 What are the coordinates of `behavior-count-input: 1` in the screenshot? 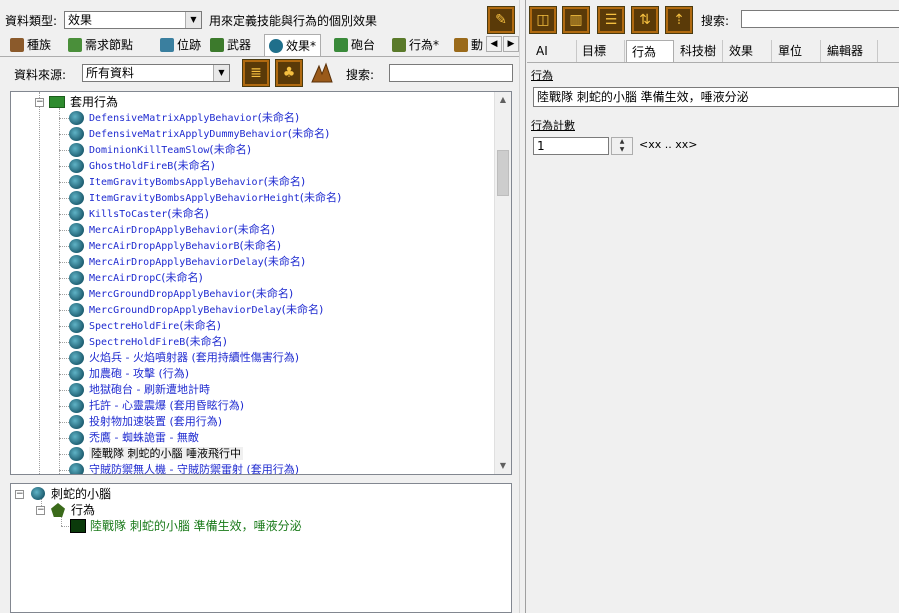 It's located at (571, 146).